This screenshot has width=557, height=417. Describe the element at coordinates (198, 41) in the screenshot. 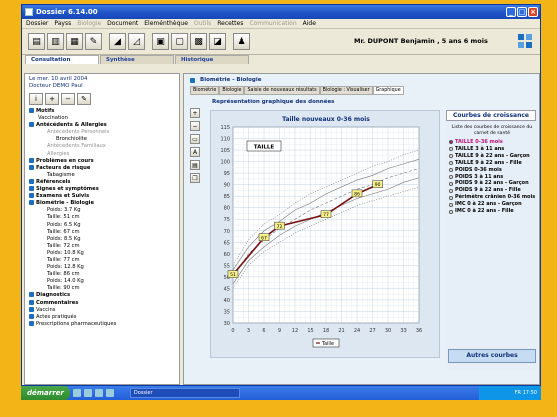

I see `toolbar-button-archive: ▩` at that location.